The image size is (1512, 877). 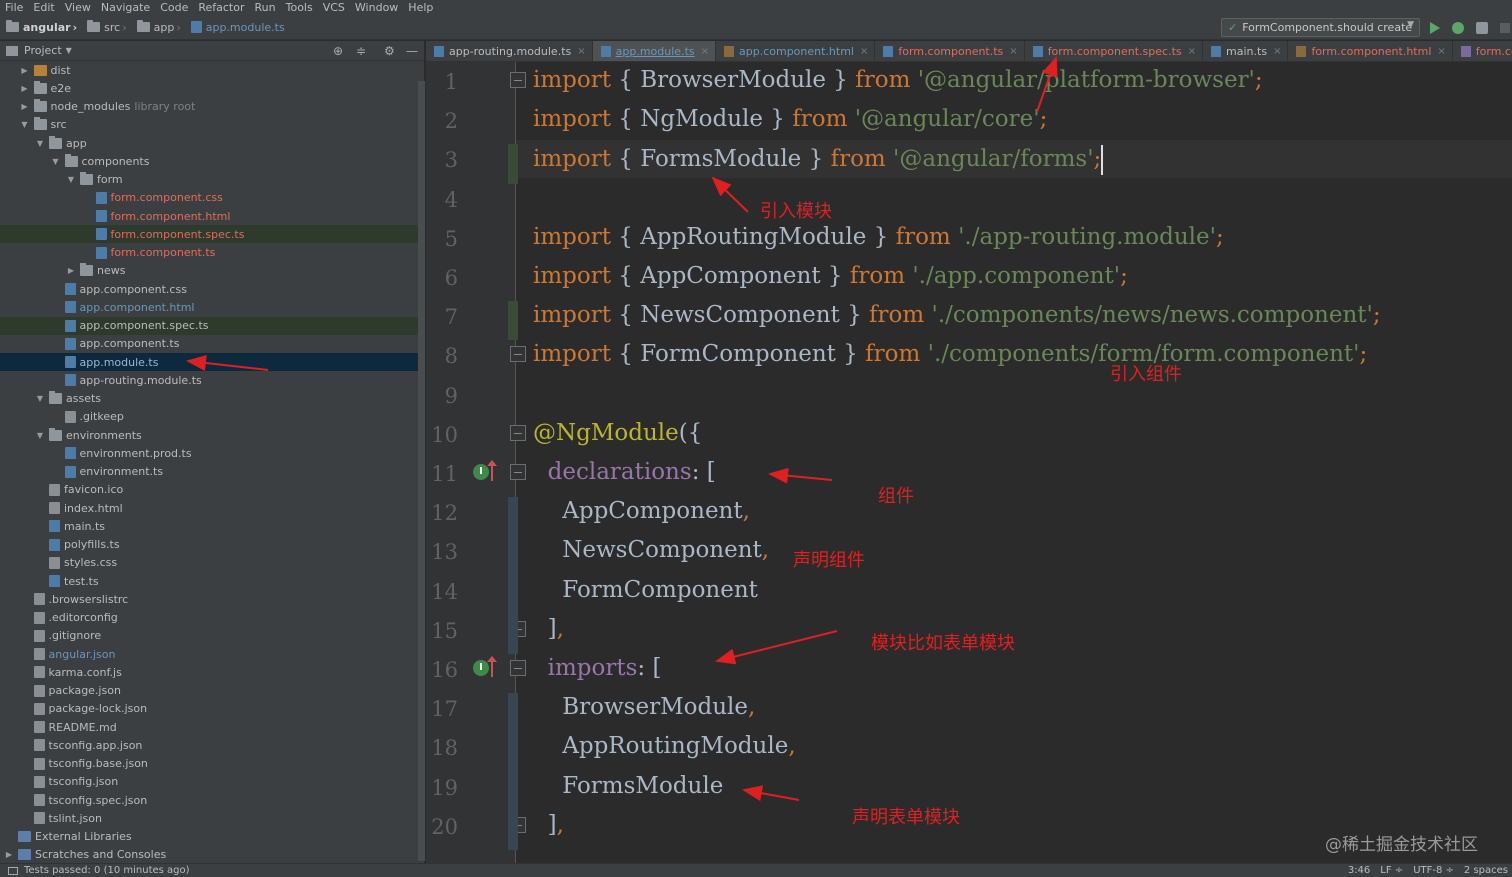 What do you see at coordinates (209, 581) in the screenshot?
I see `tree-item: test.ts` at bounding box center [209, 581].